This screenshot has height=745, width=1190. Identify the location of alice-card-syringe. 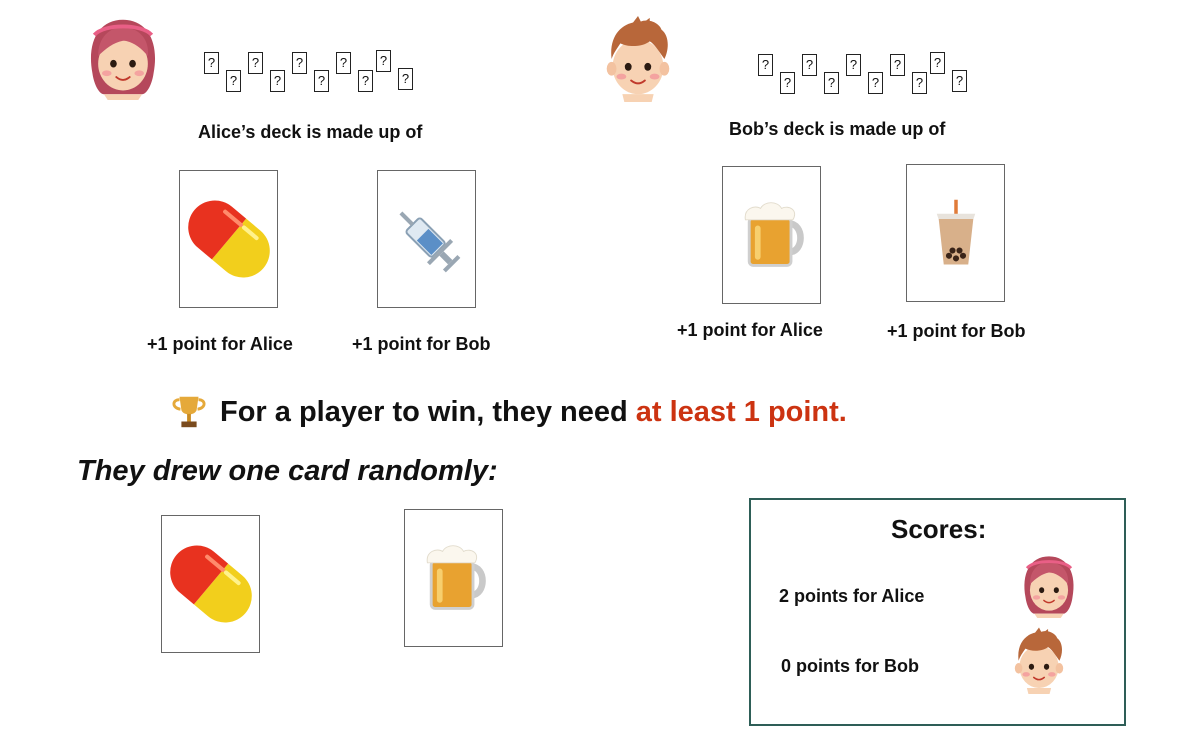
(426, 239).